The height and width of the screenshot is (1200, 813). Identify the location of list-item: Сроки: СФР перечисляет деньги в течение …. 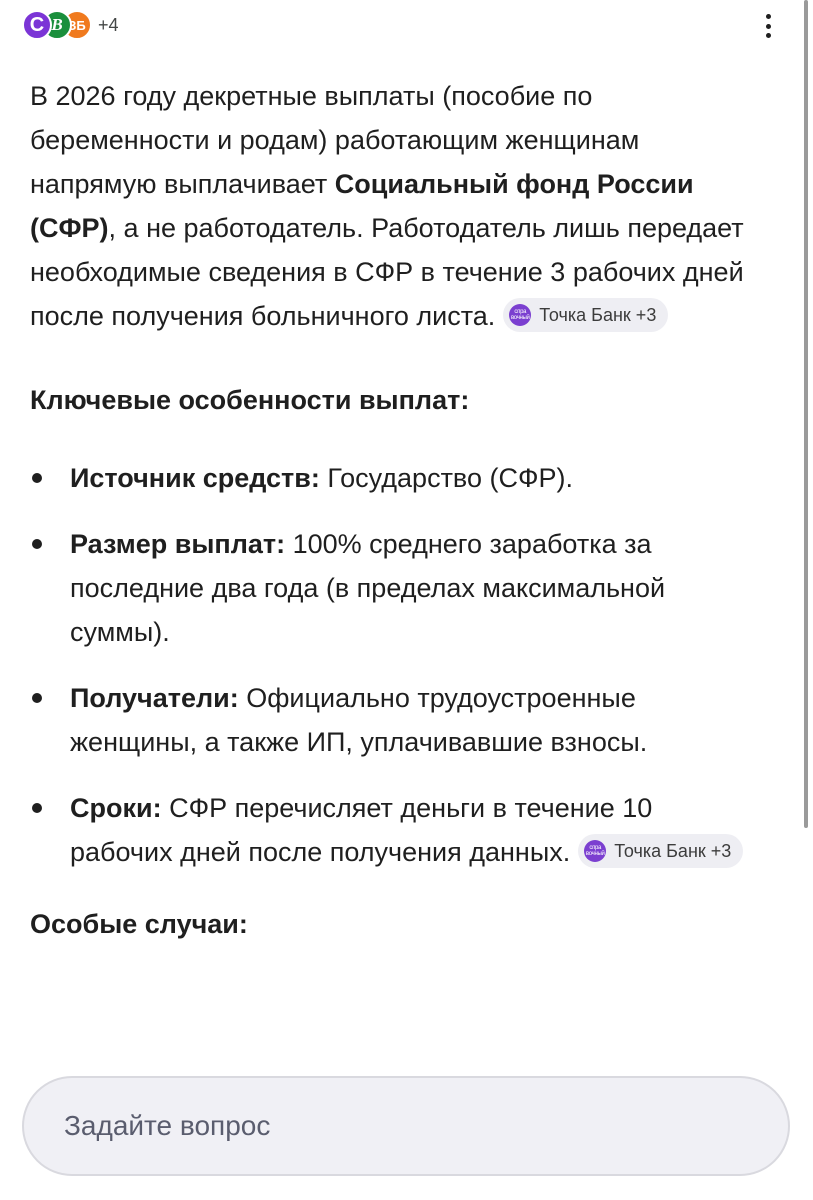
(395, 830).